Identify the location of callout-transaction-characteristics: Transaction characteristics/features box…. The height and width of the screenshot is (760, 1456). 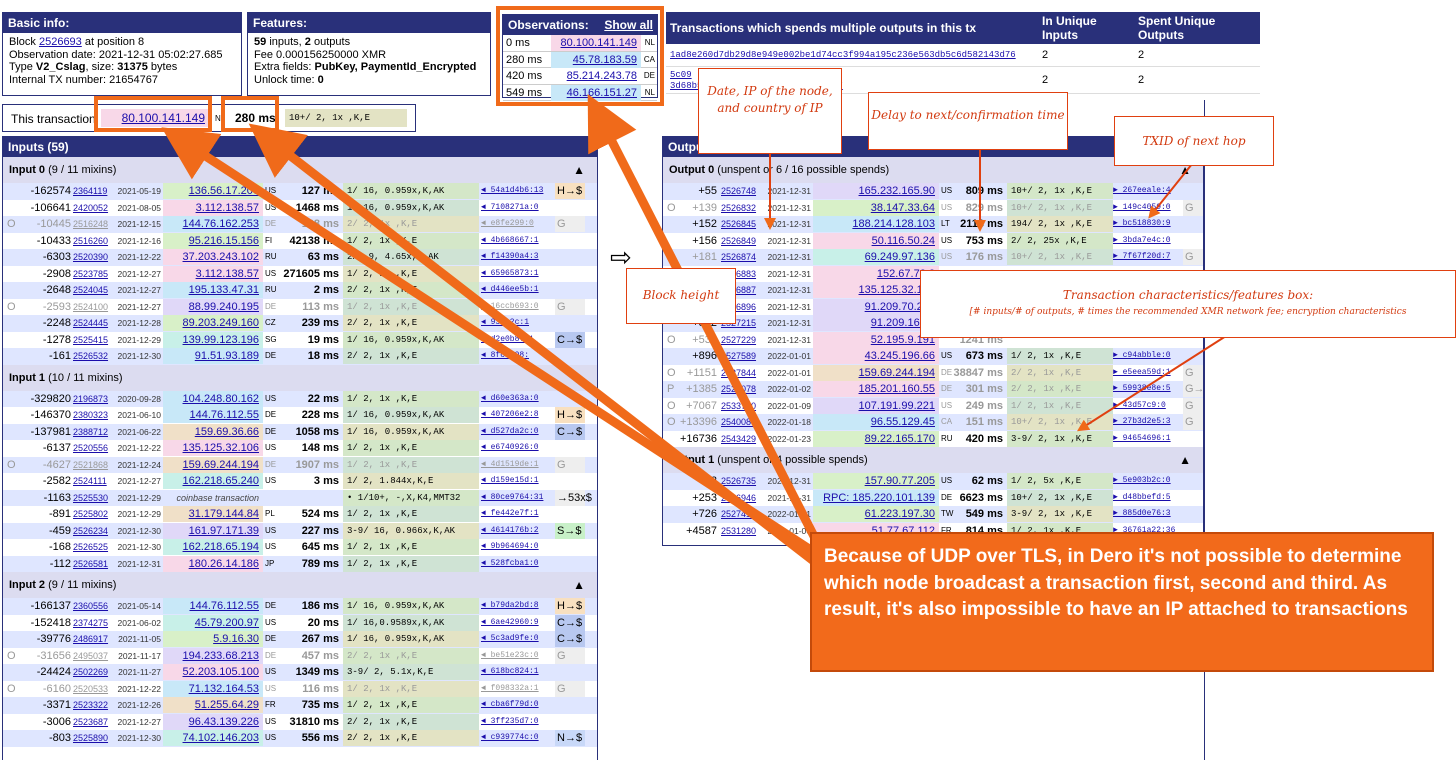
(1188, 304).